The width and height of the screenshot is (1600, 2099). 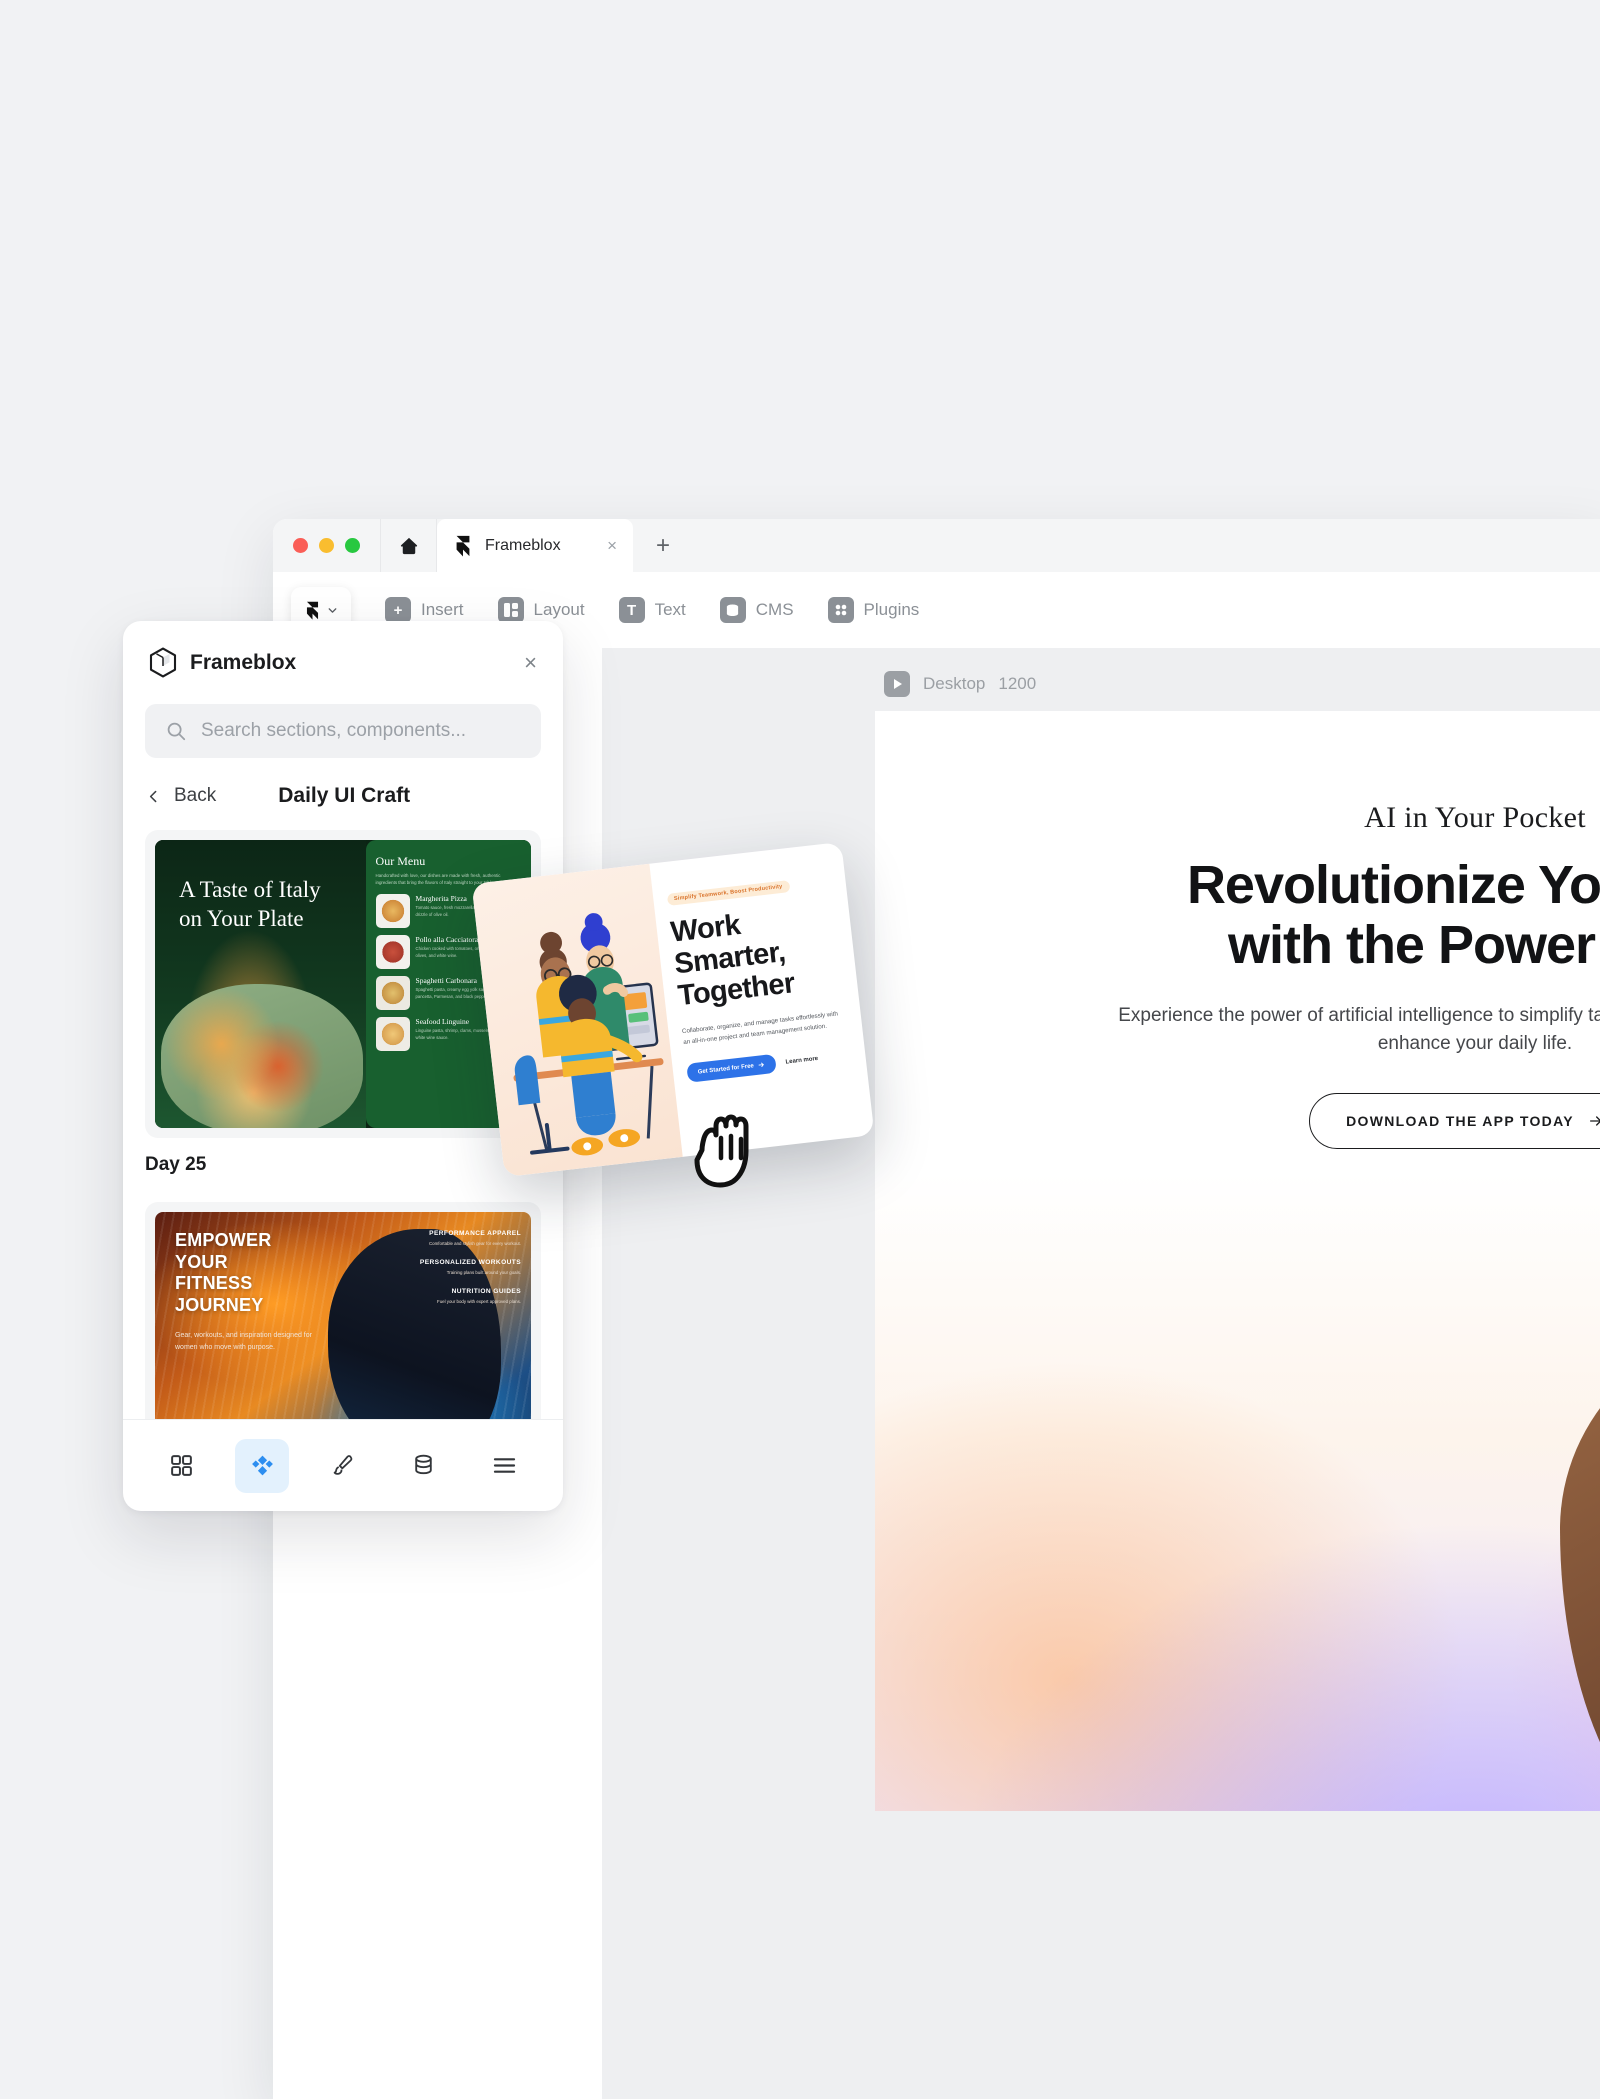 I want to click on dock-item-cms, so click(x=424, y=1466).